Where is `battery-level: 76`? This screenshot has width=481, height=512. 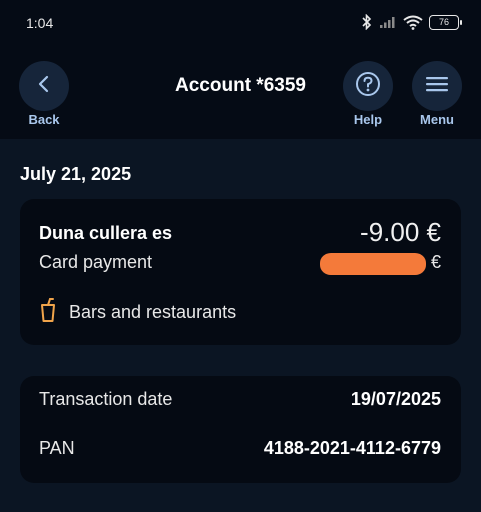 battery-level: 76 is located at coordinates (443, 22).